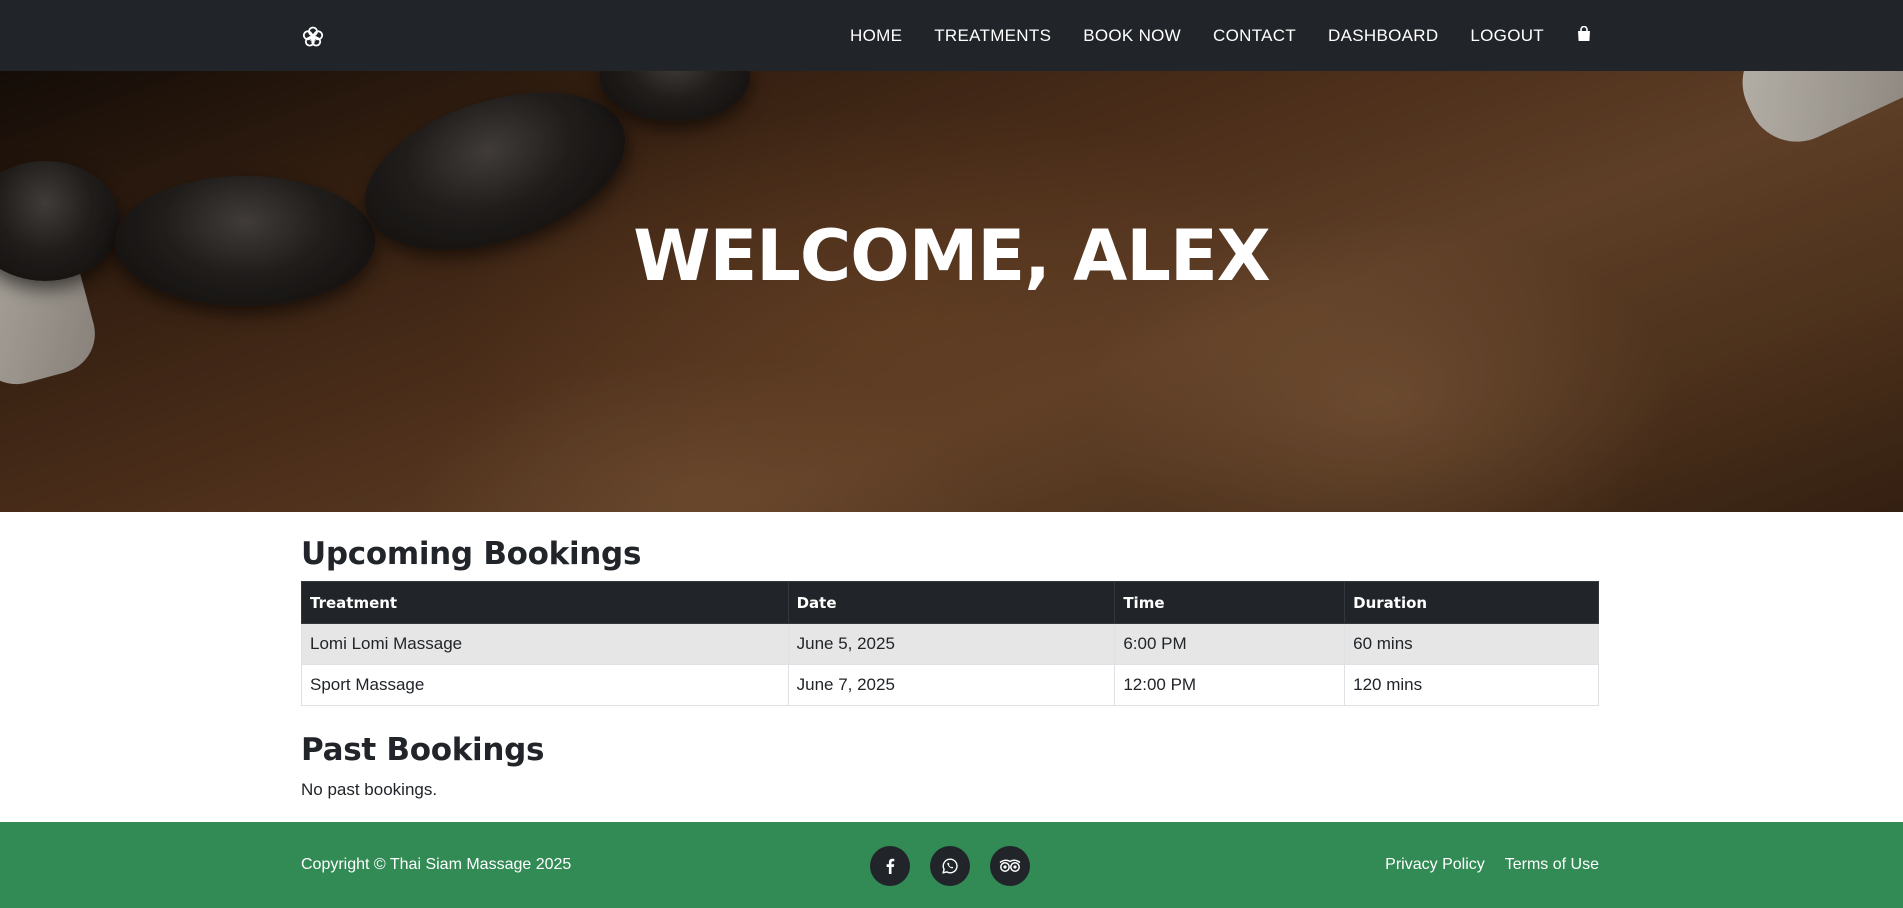 This screenshot has width=1903, height=908. I want to click on copyright-text: Copyright © Thai Siam Massage 2025, so click(436, 864).